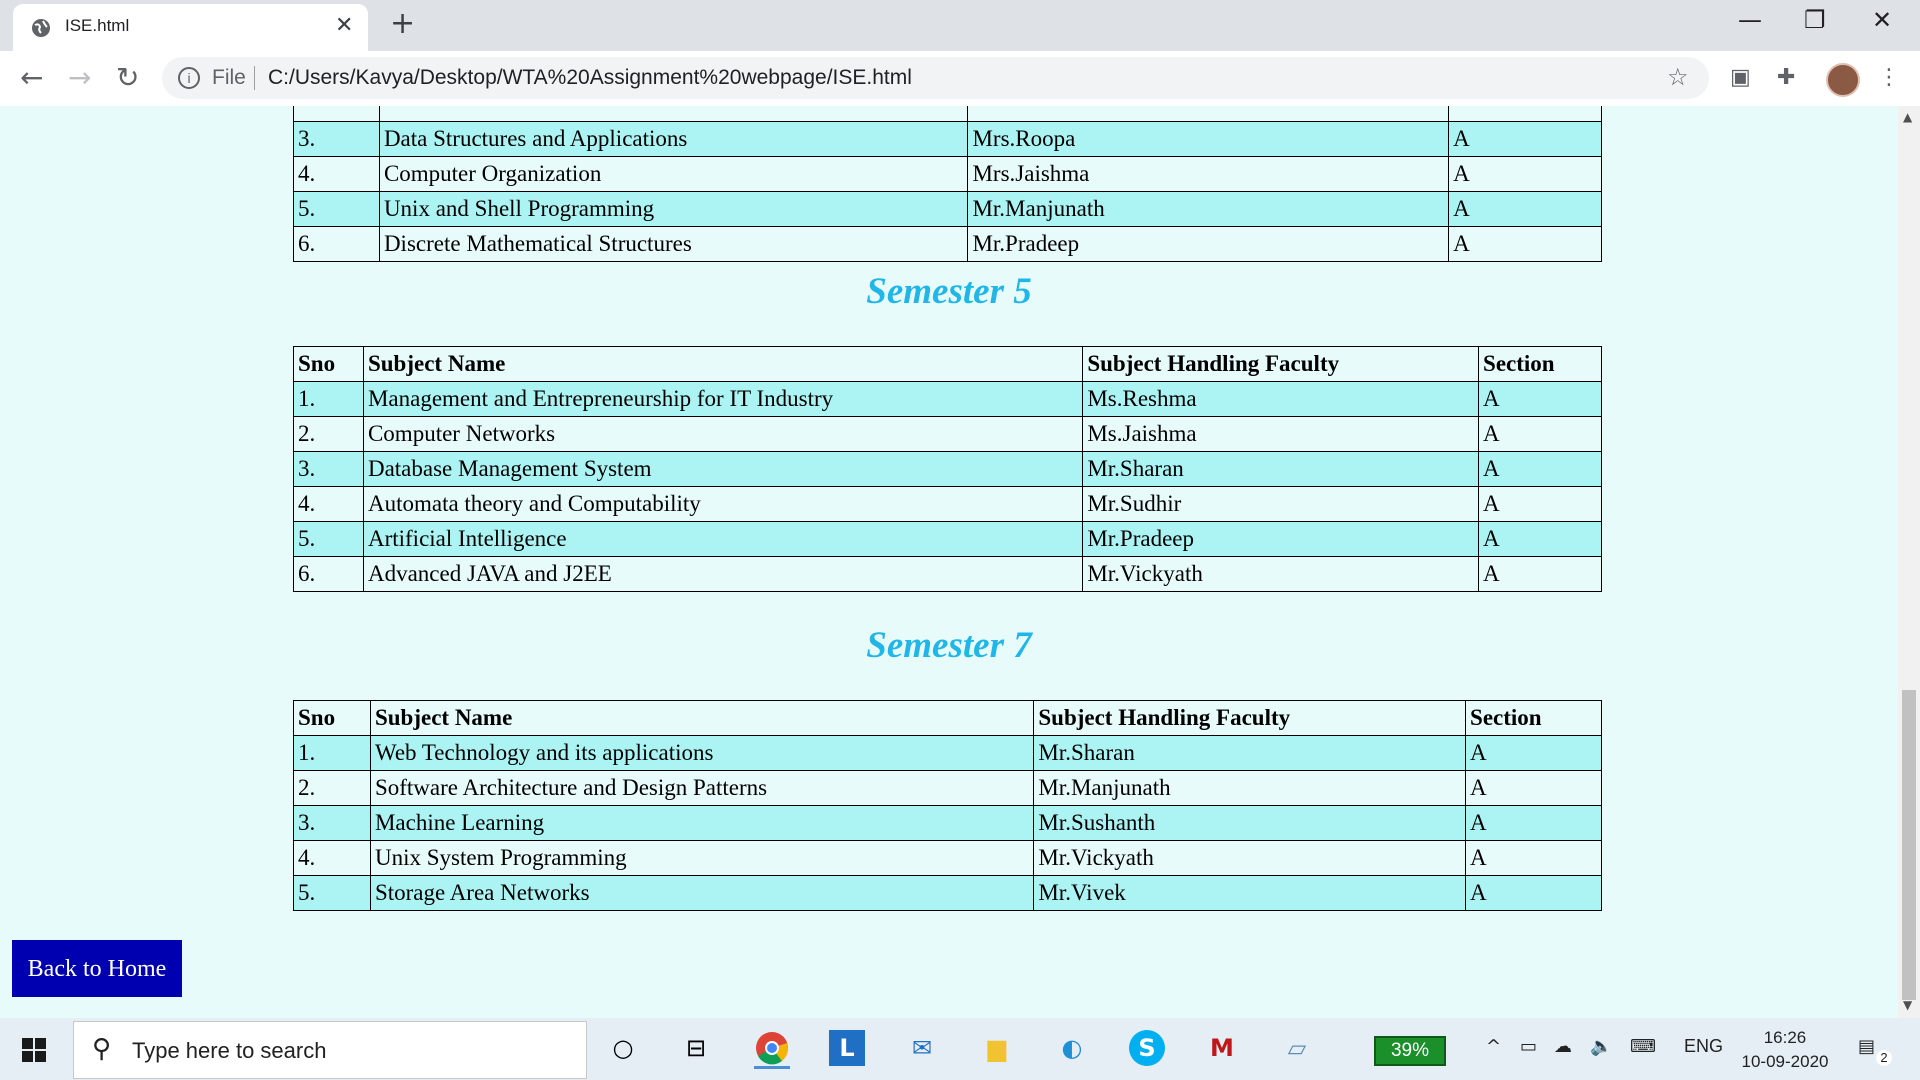 The image size is (1920, 1080). What do you see at coordinates (328, 574) in the screenshot?
I see `sno-cell: 6.` at bounding box center [328, 574].